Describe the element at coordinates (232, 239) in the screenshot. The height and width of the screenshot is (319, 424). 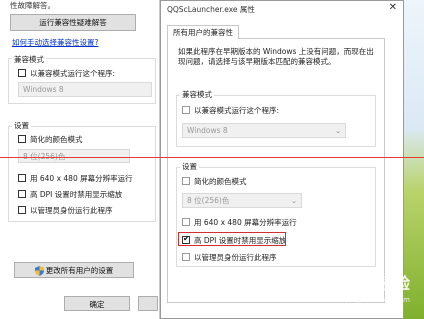
I see `highlight-box` at that location.